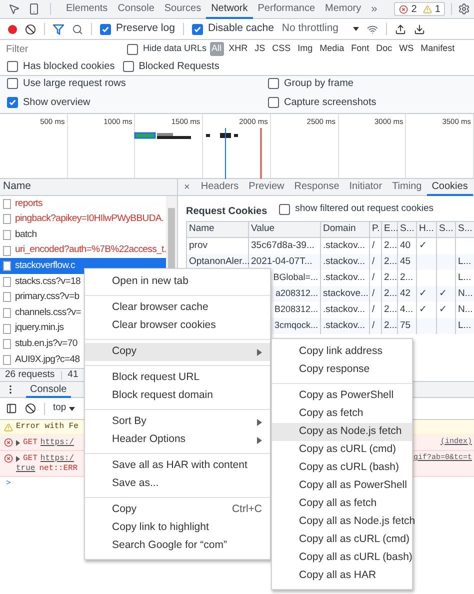  I want to click on menu-item: Copy, so click(177, 352).